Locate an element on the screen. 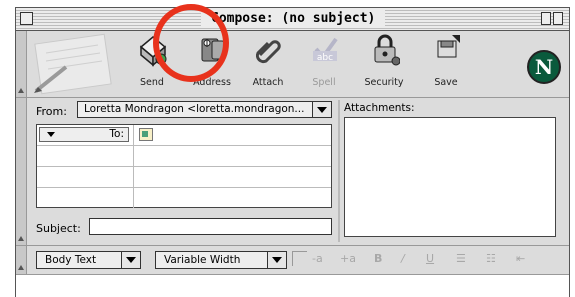 The height and width of the screenshot is (297, 575). netscape-logo: N is located at coordinates (544, 67).